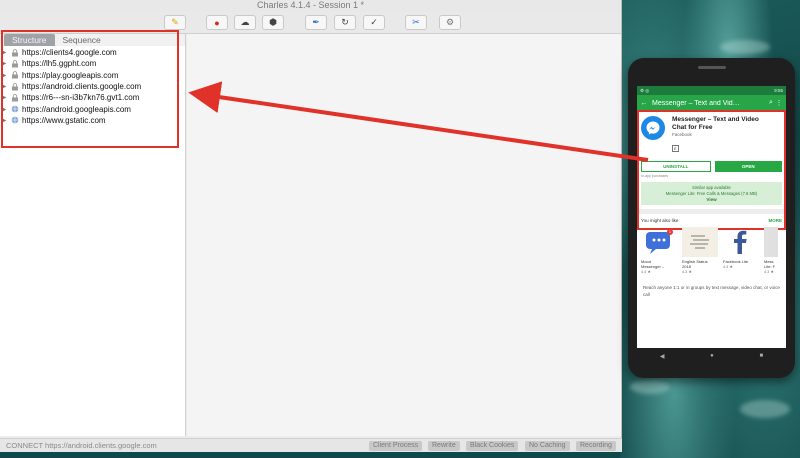  What do you see at coordinates (416, 22) in the screenshot?
I see `tools-icon: ✂` at bounding box center [416, 22].